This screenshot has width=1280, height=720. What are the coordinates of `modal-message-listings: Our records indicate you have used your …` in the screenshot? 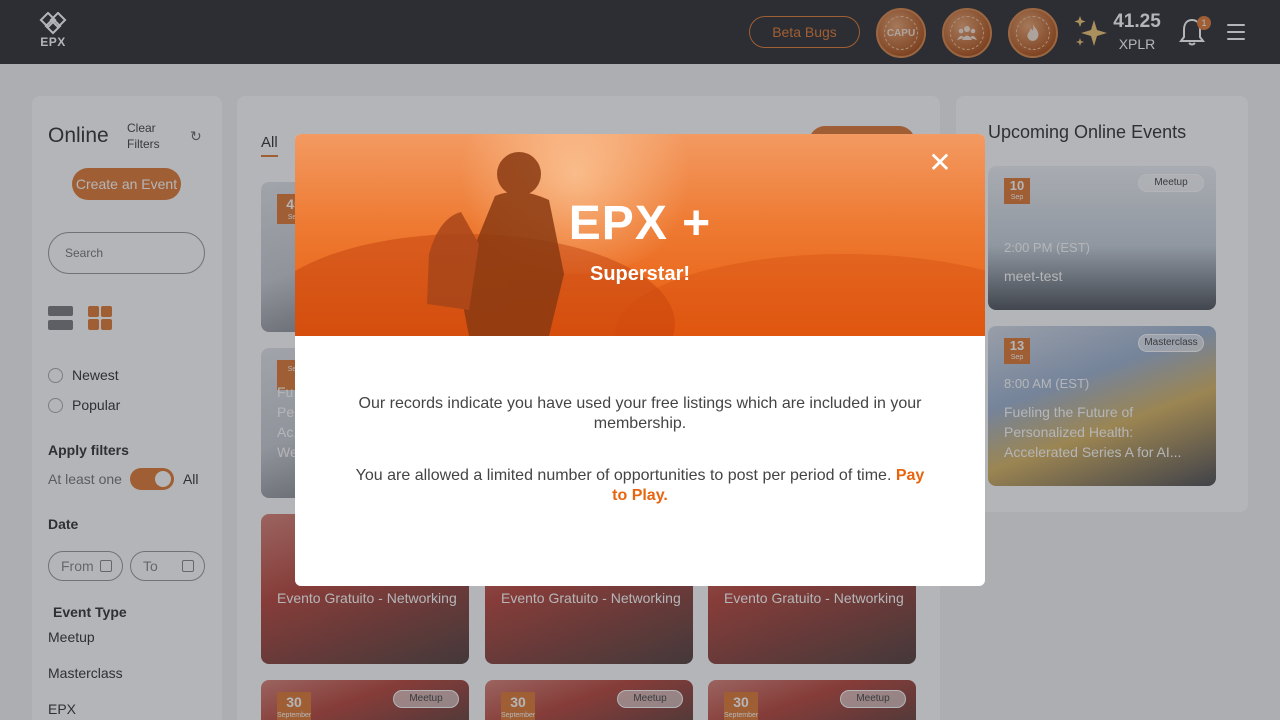 It's located at (640, 413).